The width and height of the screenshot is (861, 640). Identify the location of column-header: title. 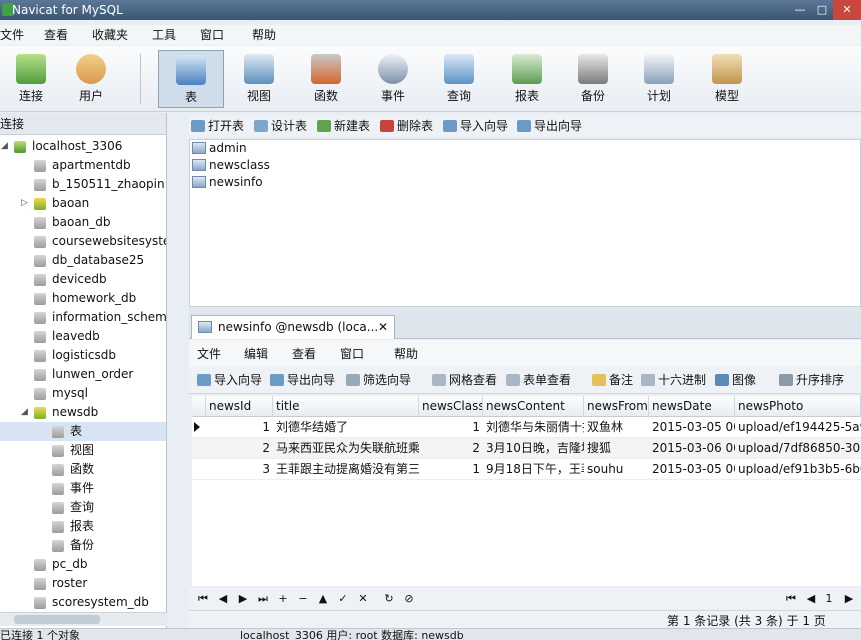
(346, 406).